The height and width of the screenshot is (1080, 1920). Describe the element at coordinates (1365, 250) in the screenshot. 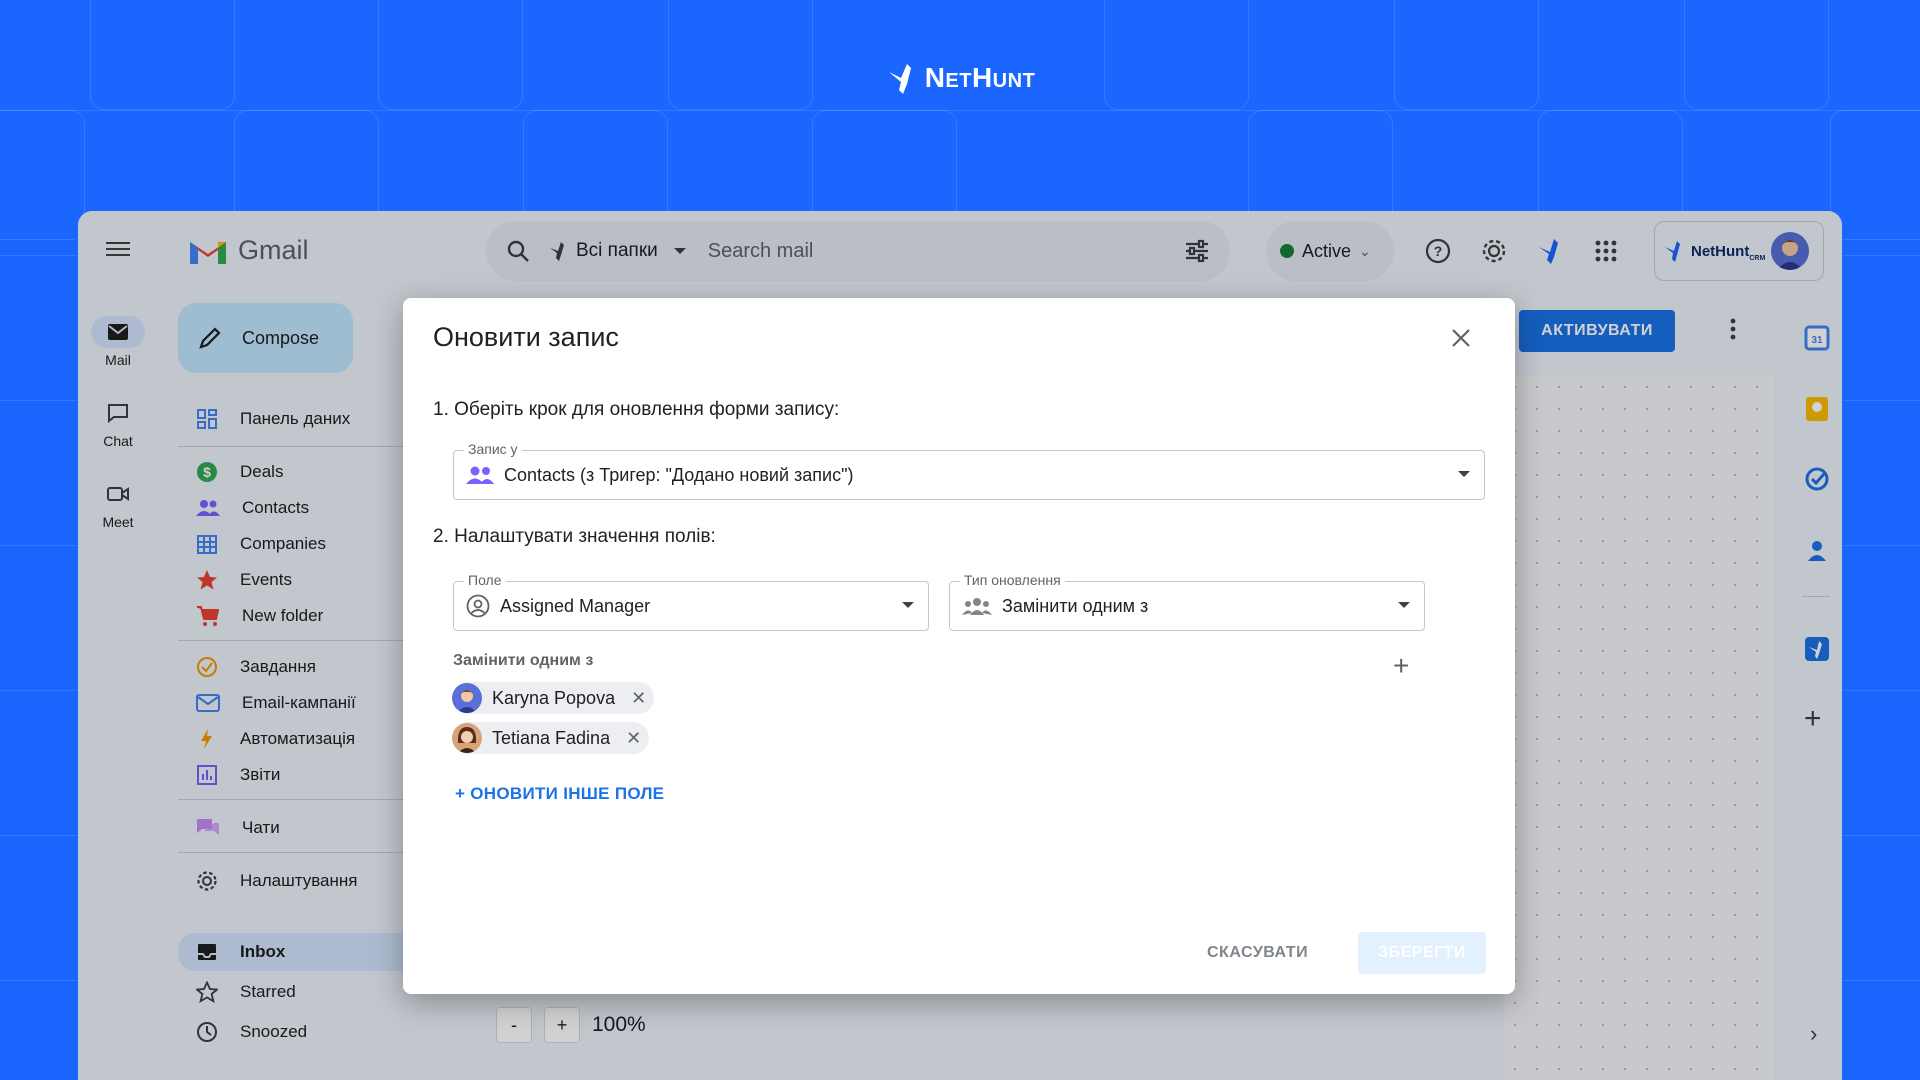

I see `chevron-down-icon: ⌄` at that location.